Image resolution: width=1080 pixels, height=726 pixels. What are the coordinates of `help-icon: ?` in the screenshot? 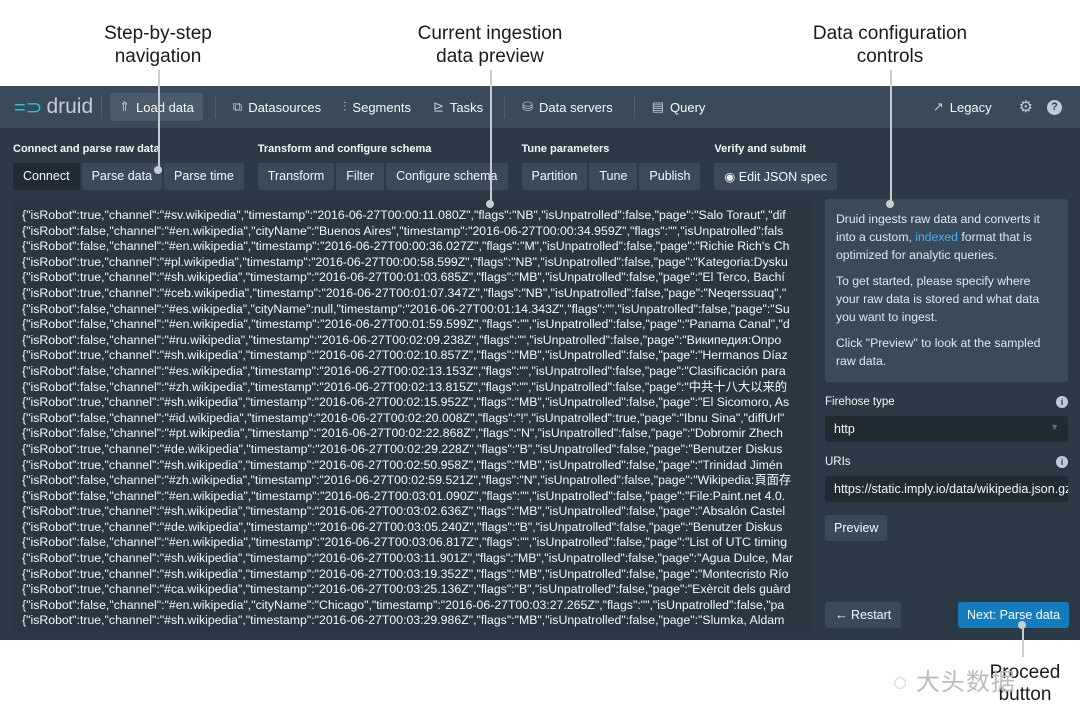 It's located at (1054, 107).